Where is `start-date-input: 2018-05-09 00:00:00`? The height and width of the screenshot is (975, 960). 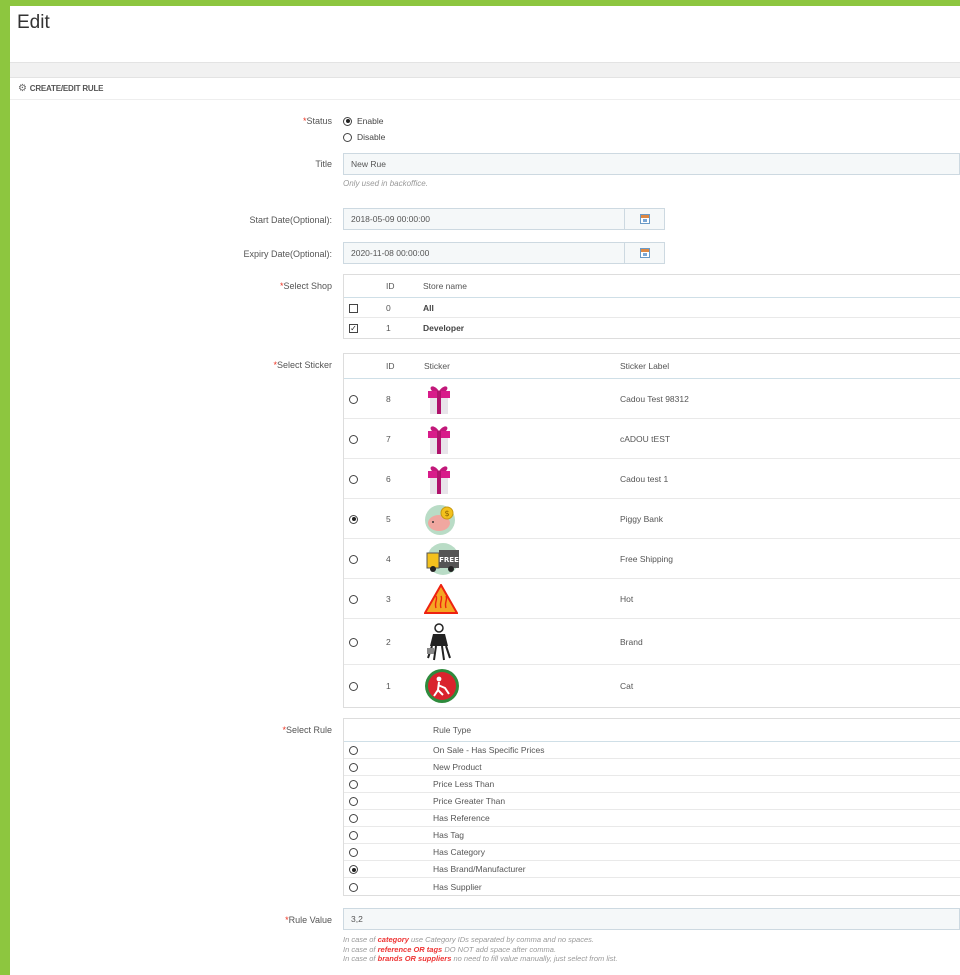 start-date-input: 2018-05-09 00:00:00 is located at coordinates (484, 219).